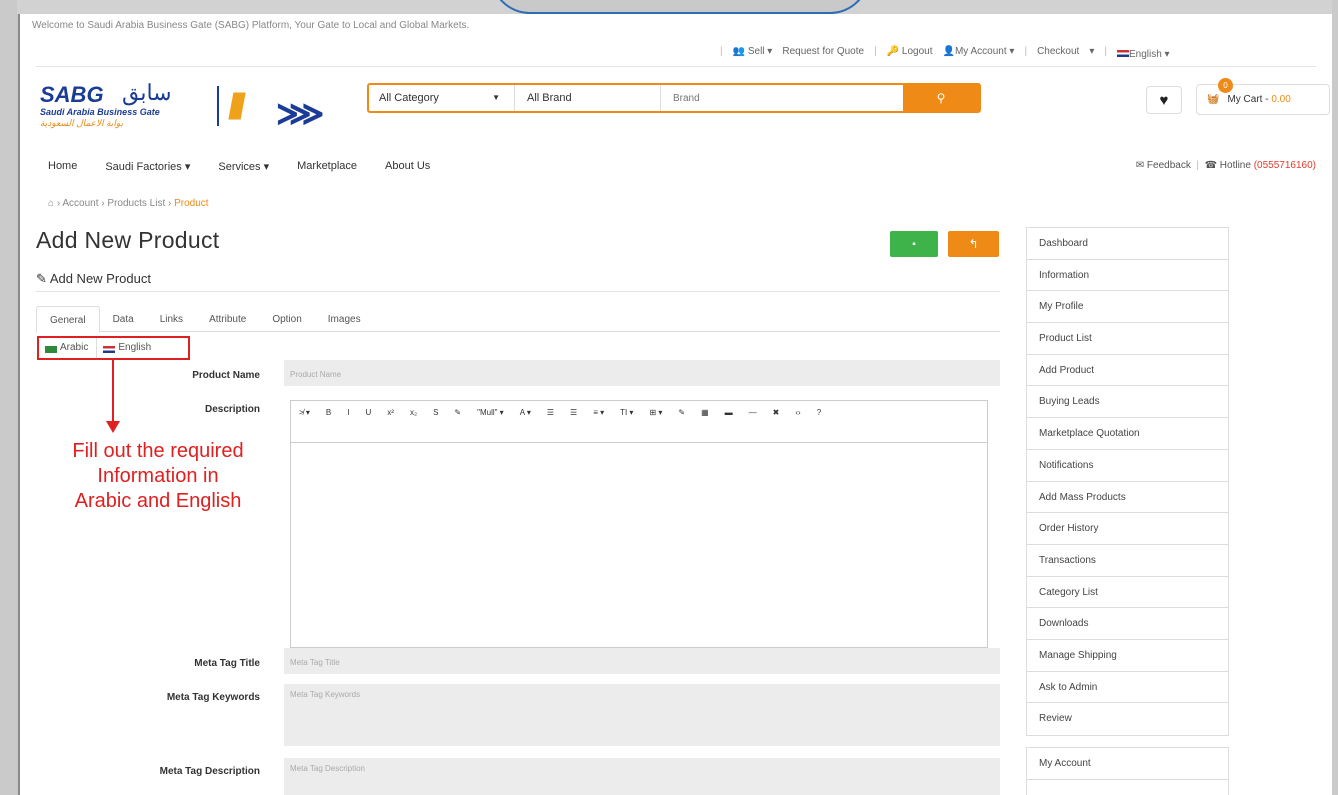 The width and height of the screenshot is (1338, 795). What do you see at coordinates (753, 413) in the screenshot?
I see `toolbar-button: —` at bounding box center [753, 413].